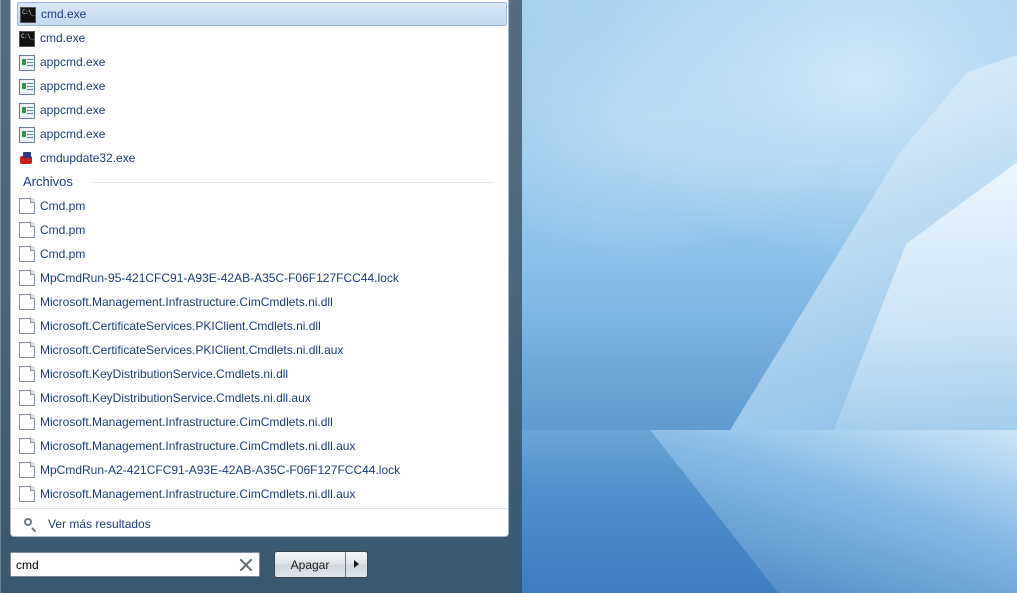 The image size is (1017, 593). I want to click on results-divider, so click(259, 508).